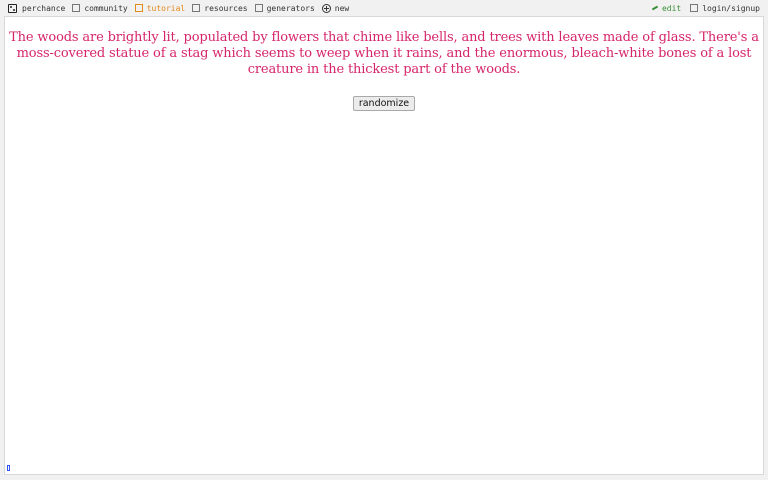  Describe the element at coordinates (8, 468) in the screenshot. I see `corner-marker-icon` at that location.